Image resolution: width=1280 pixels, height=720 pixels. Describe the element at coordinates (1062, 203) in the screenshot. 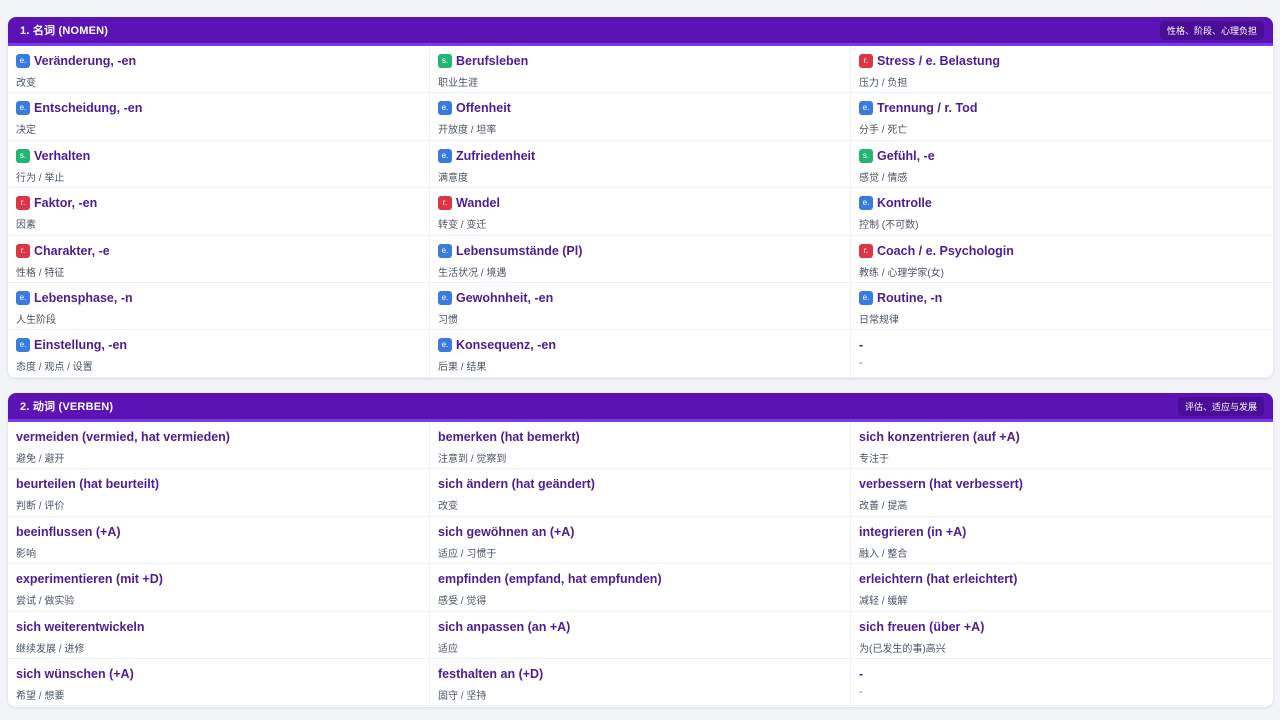

I see `vocab-card-header: e. Kontrolle` at that location.